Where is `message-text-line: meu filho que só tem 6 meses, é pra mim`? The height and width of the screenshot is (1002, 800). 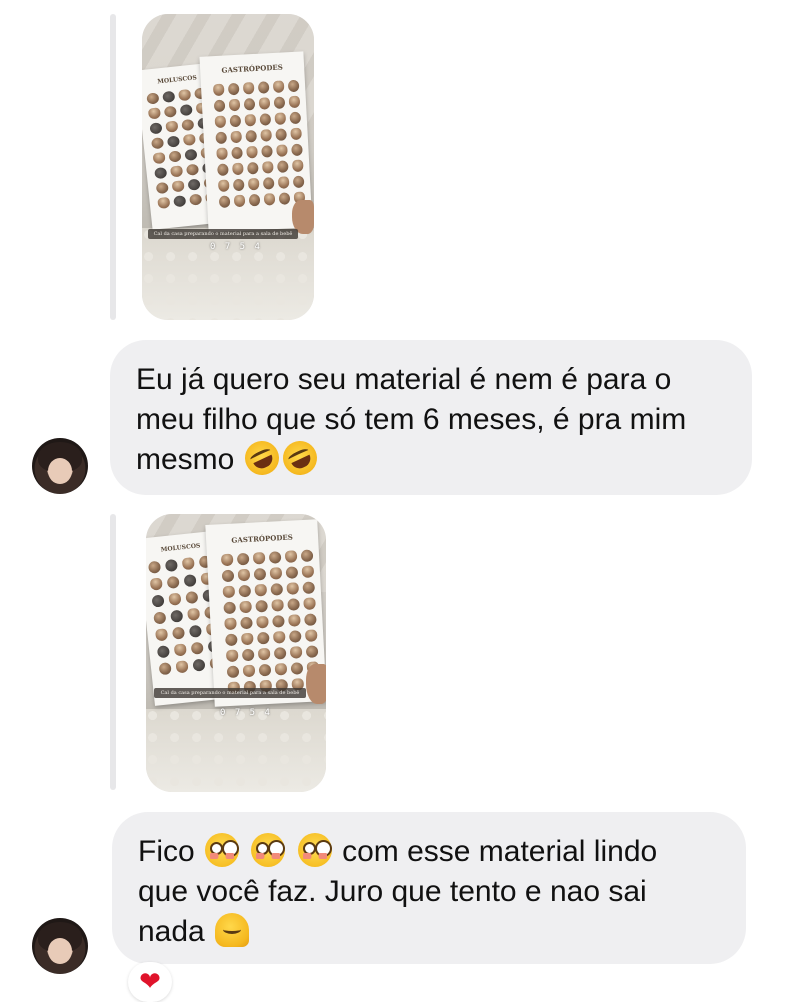
message-text-line: meu filho que só tem 6 meses, é pra mim is located at coordinates (411, 419).